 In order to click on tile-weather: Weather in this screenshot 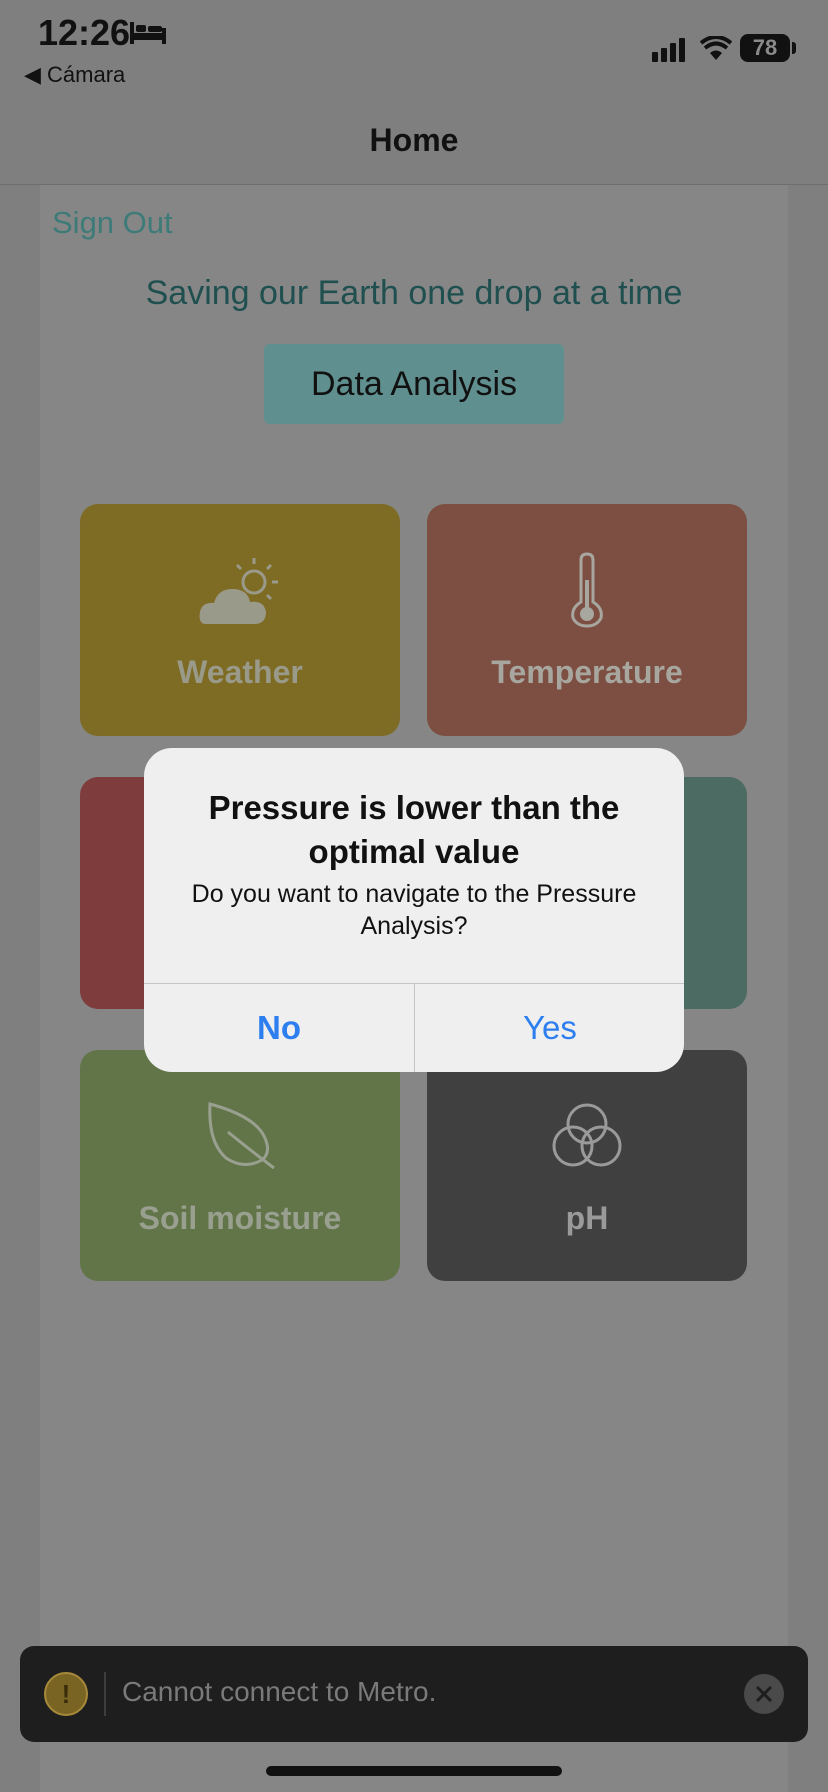, I will do `click(240, 620)`.